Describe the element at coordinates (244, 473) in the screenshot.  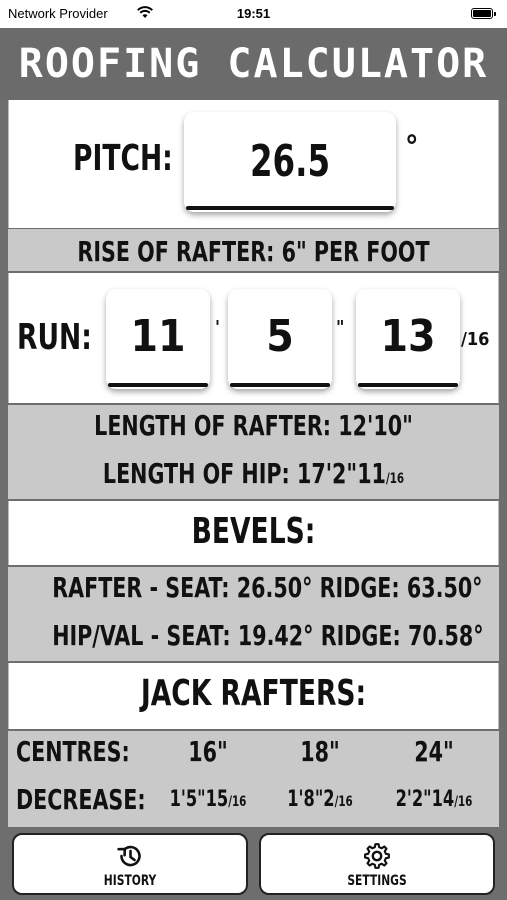
I see `hip-length-value: LENGTH OF HIP: 17'2"11` at that location.